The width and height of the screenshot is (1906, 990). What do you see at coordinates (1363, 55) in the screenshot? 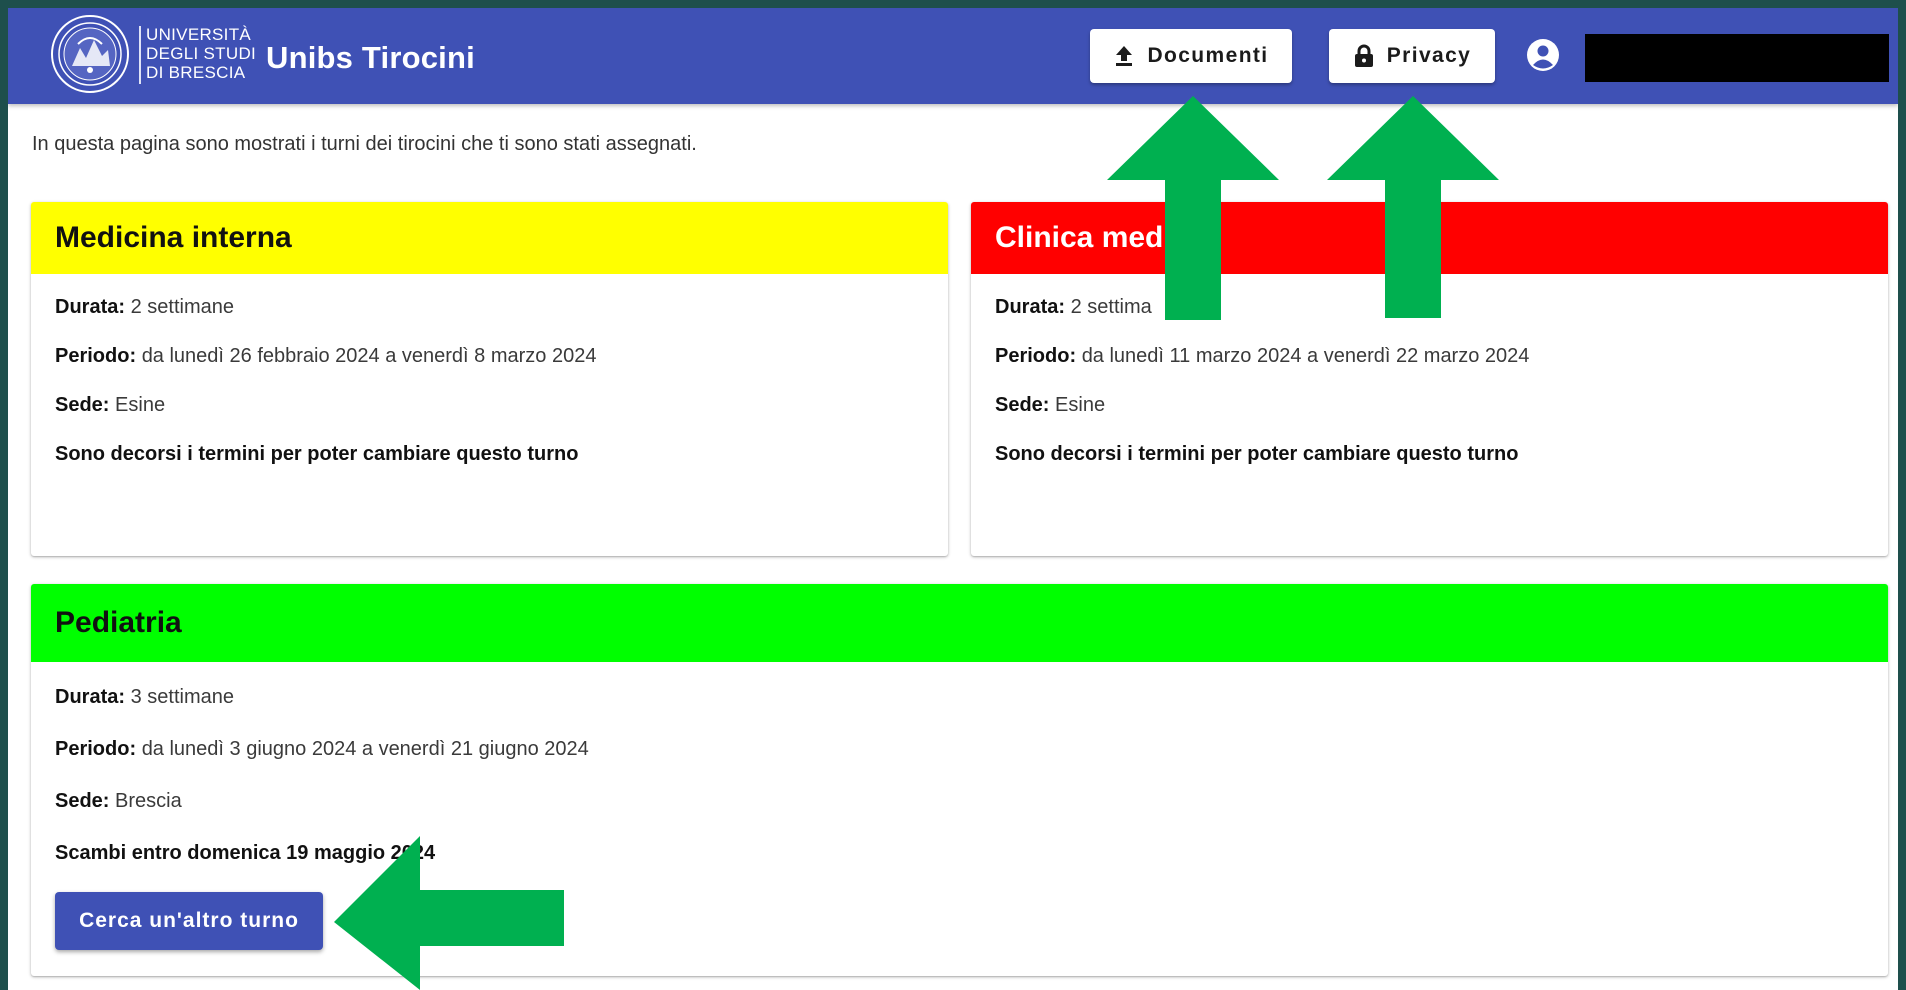
I see `lock-icon` at bounding box center [1363, 55].